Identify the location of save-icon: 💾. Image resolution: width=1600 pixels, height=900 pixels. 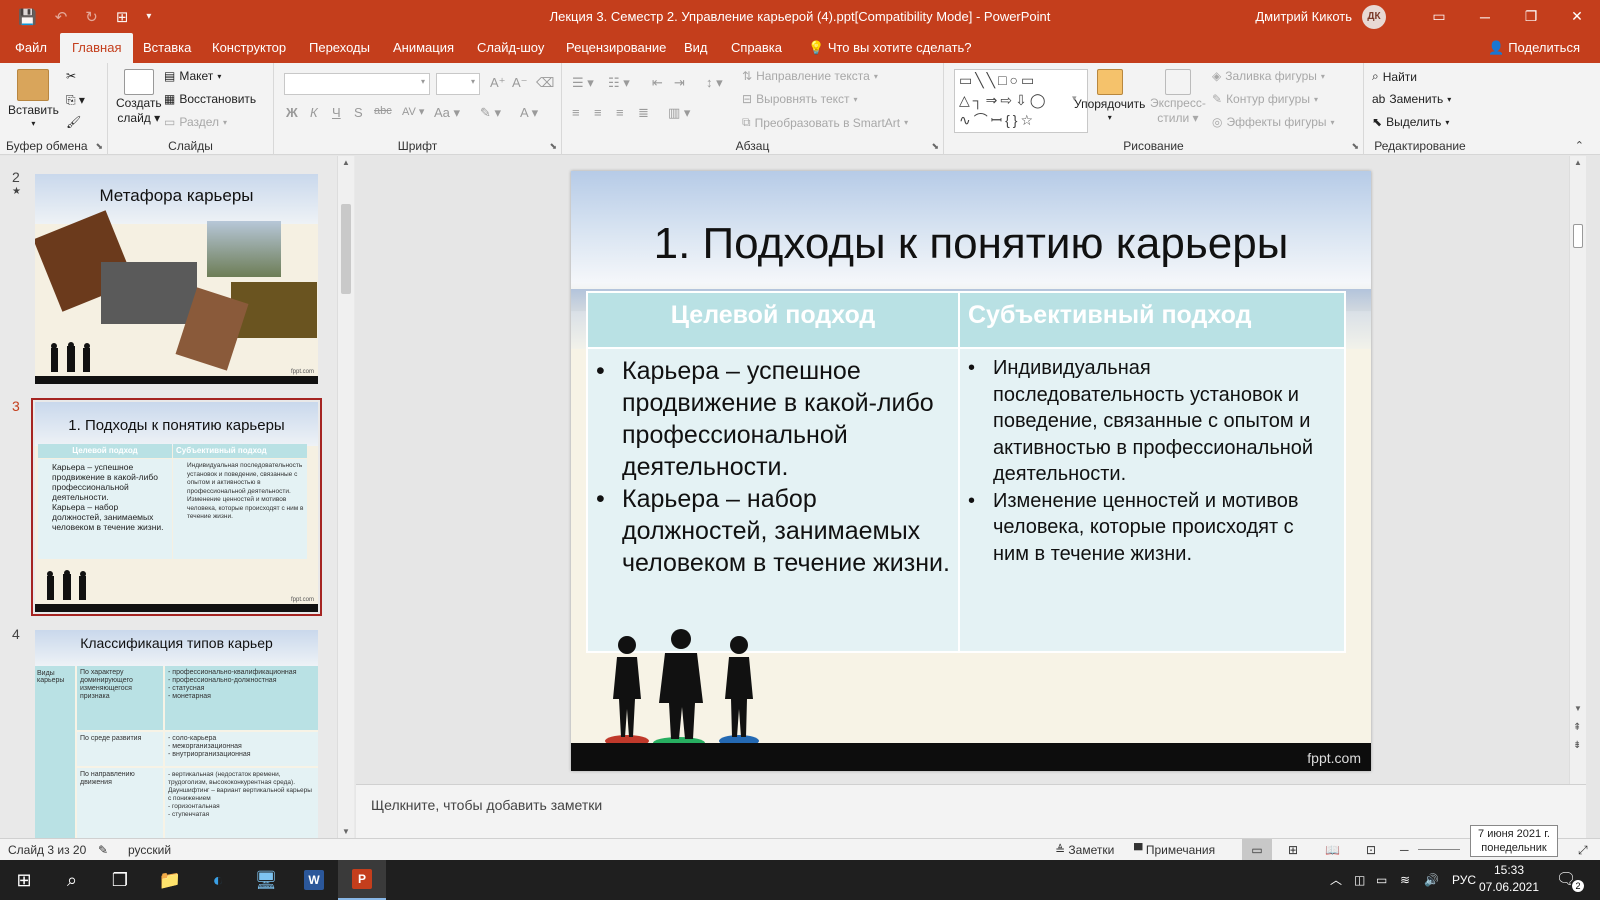
(27, 17).